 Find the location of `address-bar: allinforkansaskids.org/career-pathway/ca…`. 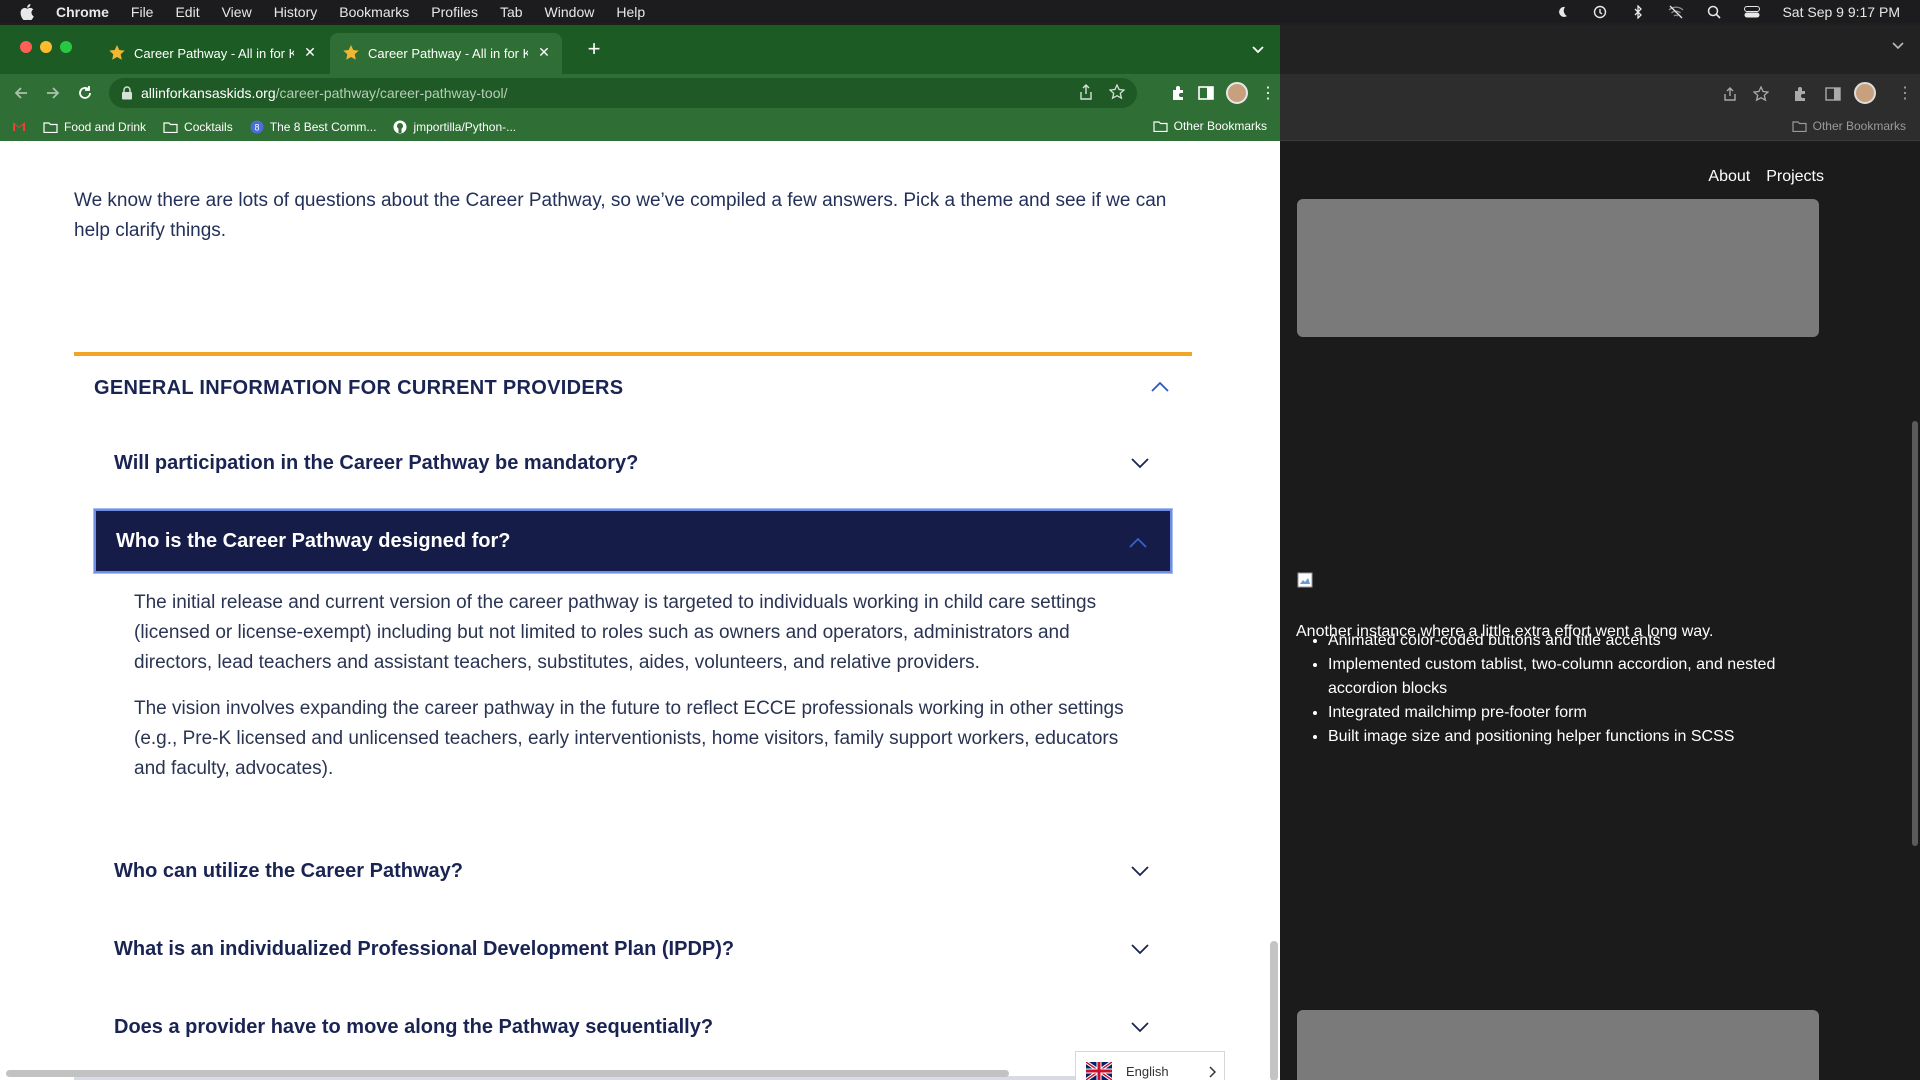

address-bar: allinforkansaskids.org/career-pathway/ca… is located at coordinates (623, 93).